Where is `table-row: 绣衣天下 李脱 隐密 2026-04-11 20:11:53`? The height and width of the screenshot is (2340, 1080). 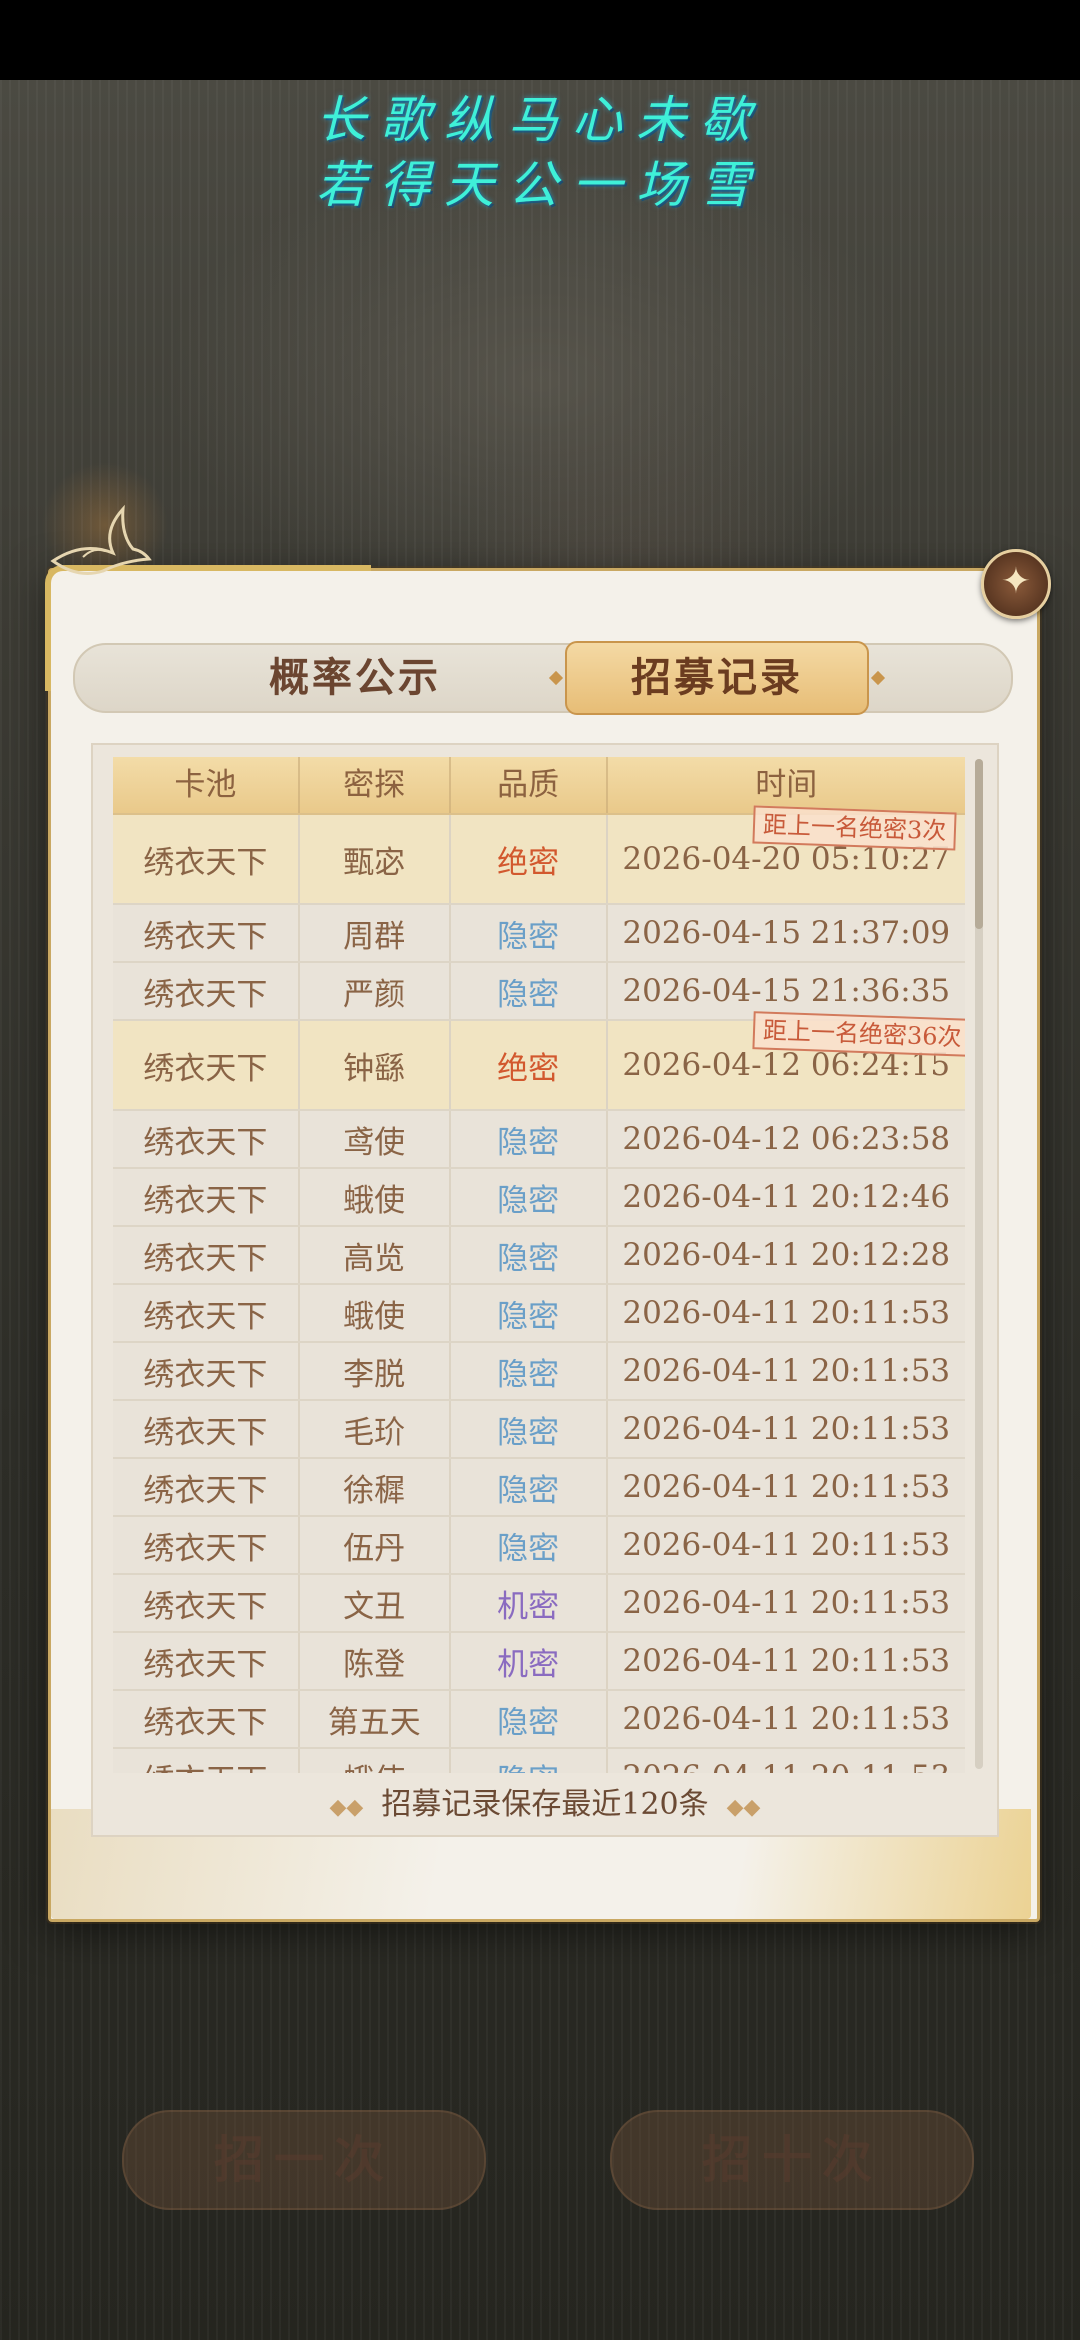
table-row: 绣衣天下 李脱 隐密 2026-04-11 20:11:53 is located at coordinates (539, 1372).